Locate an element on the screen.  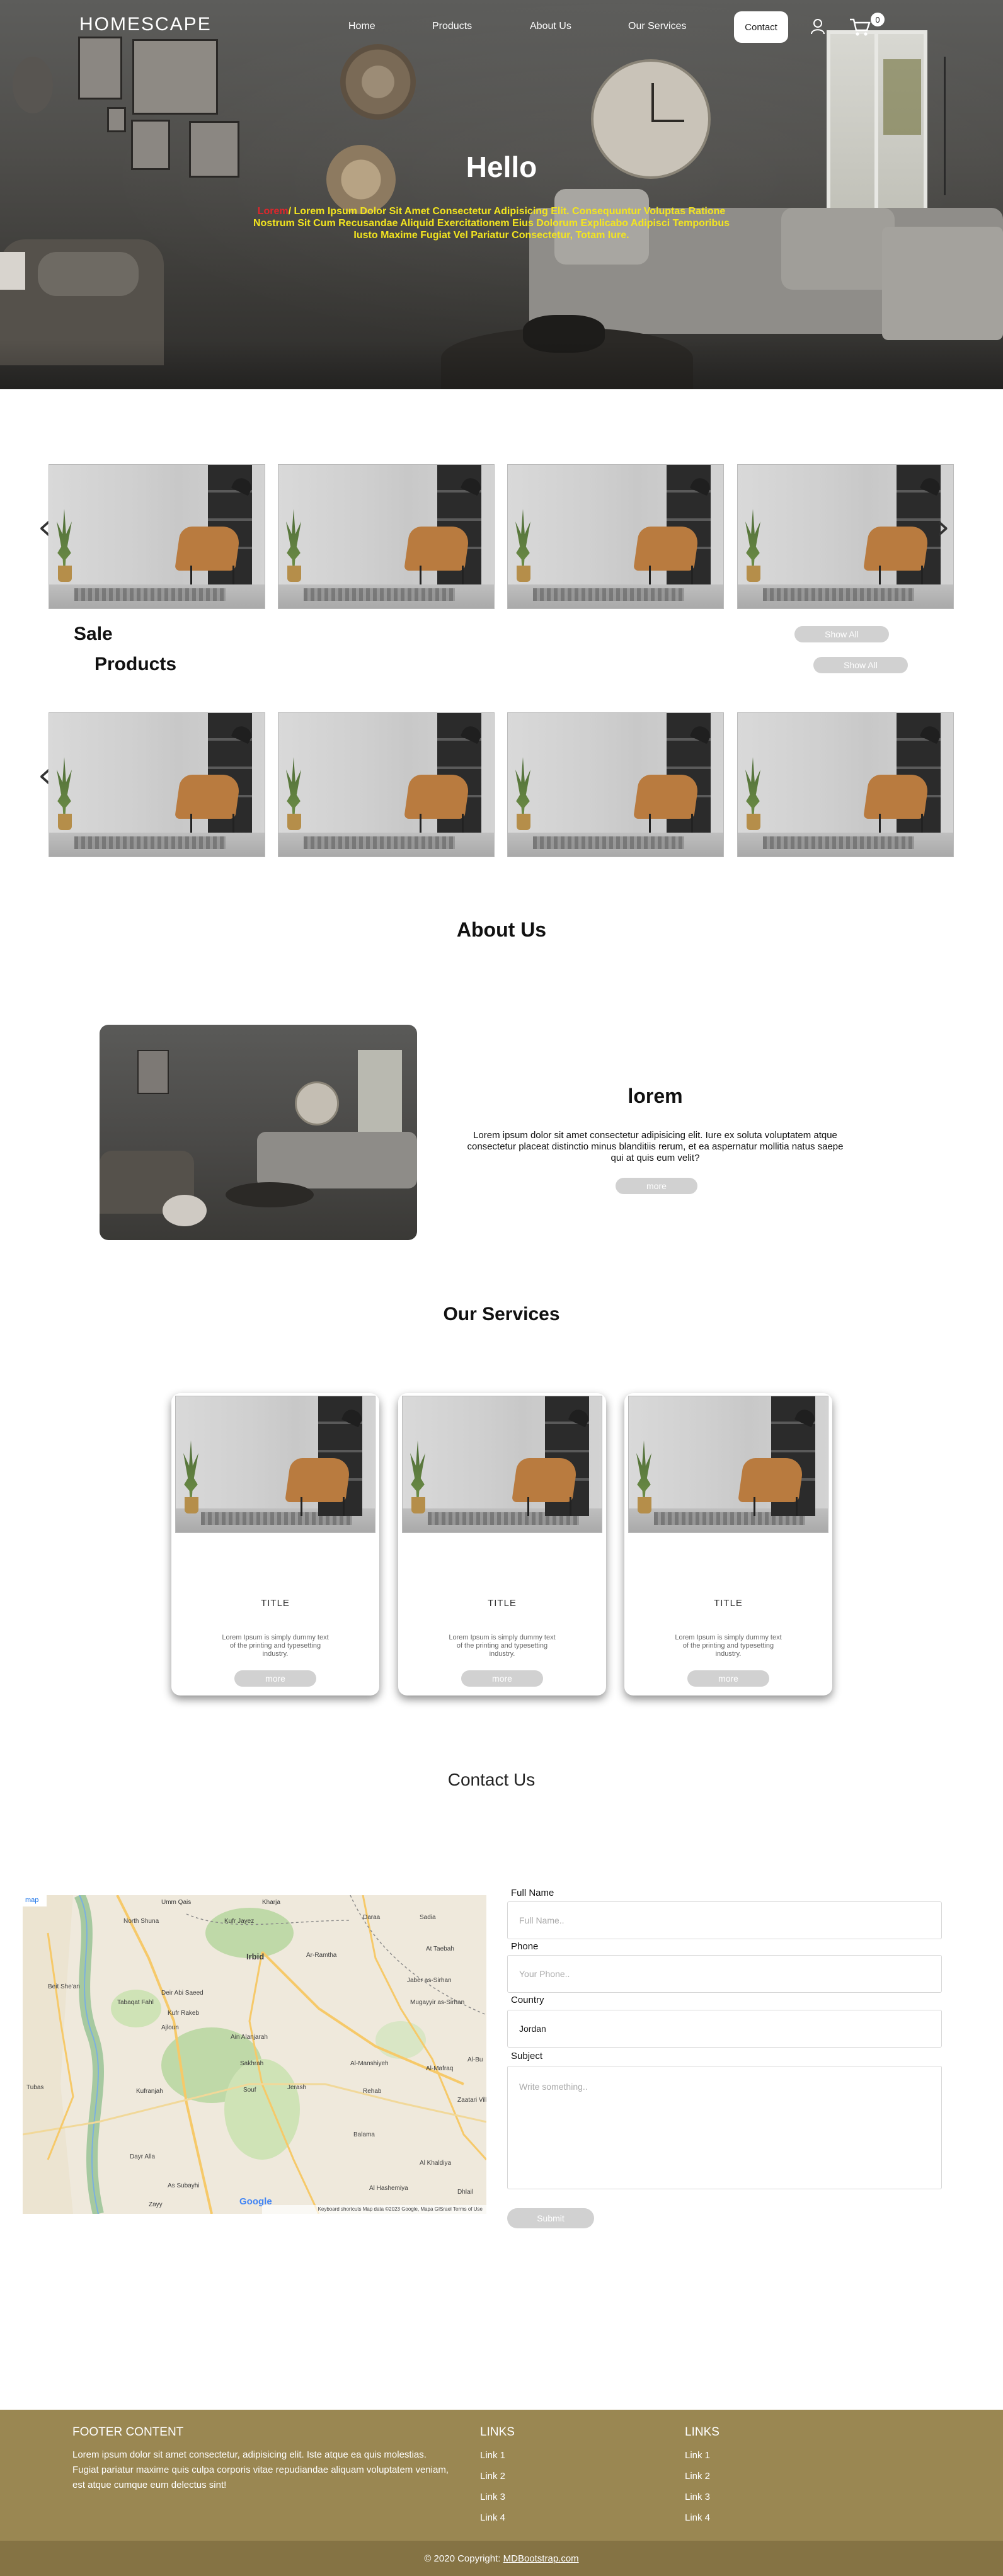
map-place-label: Kufr Jayez is located at coordinates (239, 1921).